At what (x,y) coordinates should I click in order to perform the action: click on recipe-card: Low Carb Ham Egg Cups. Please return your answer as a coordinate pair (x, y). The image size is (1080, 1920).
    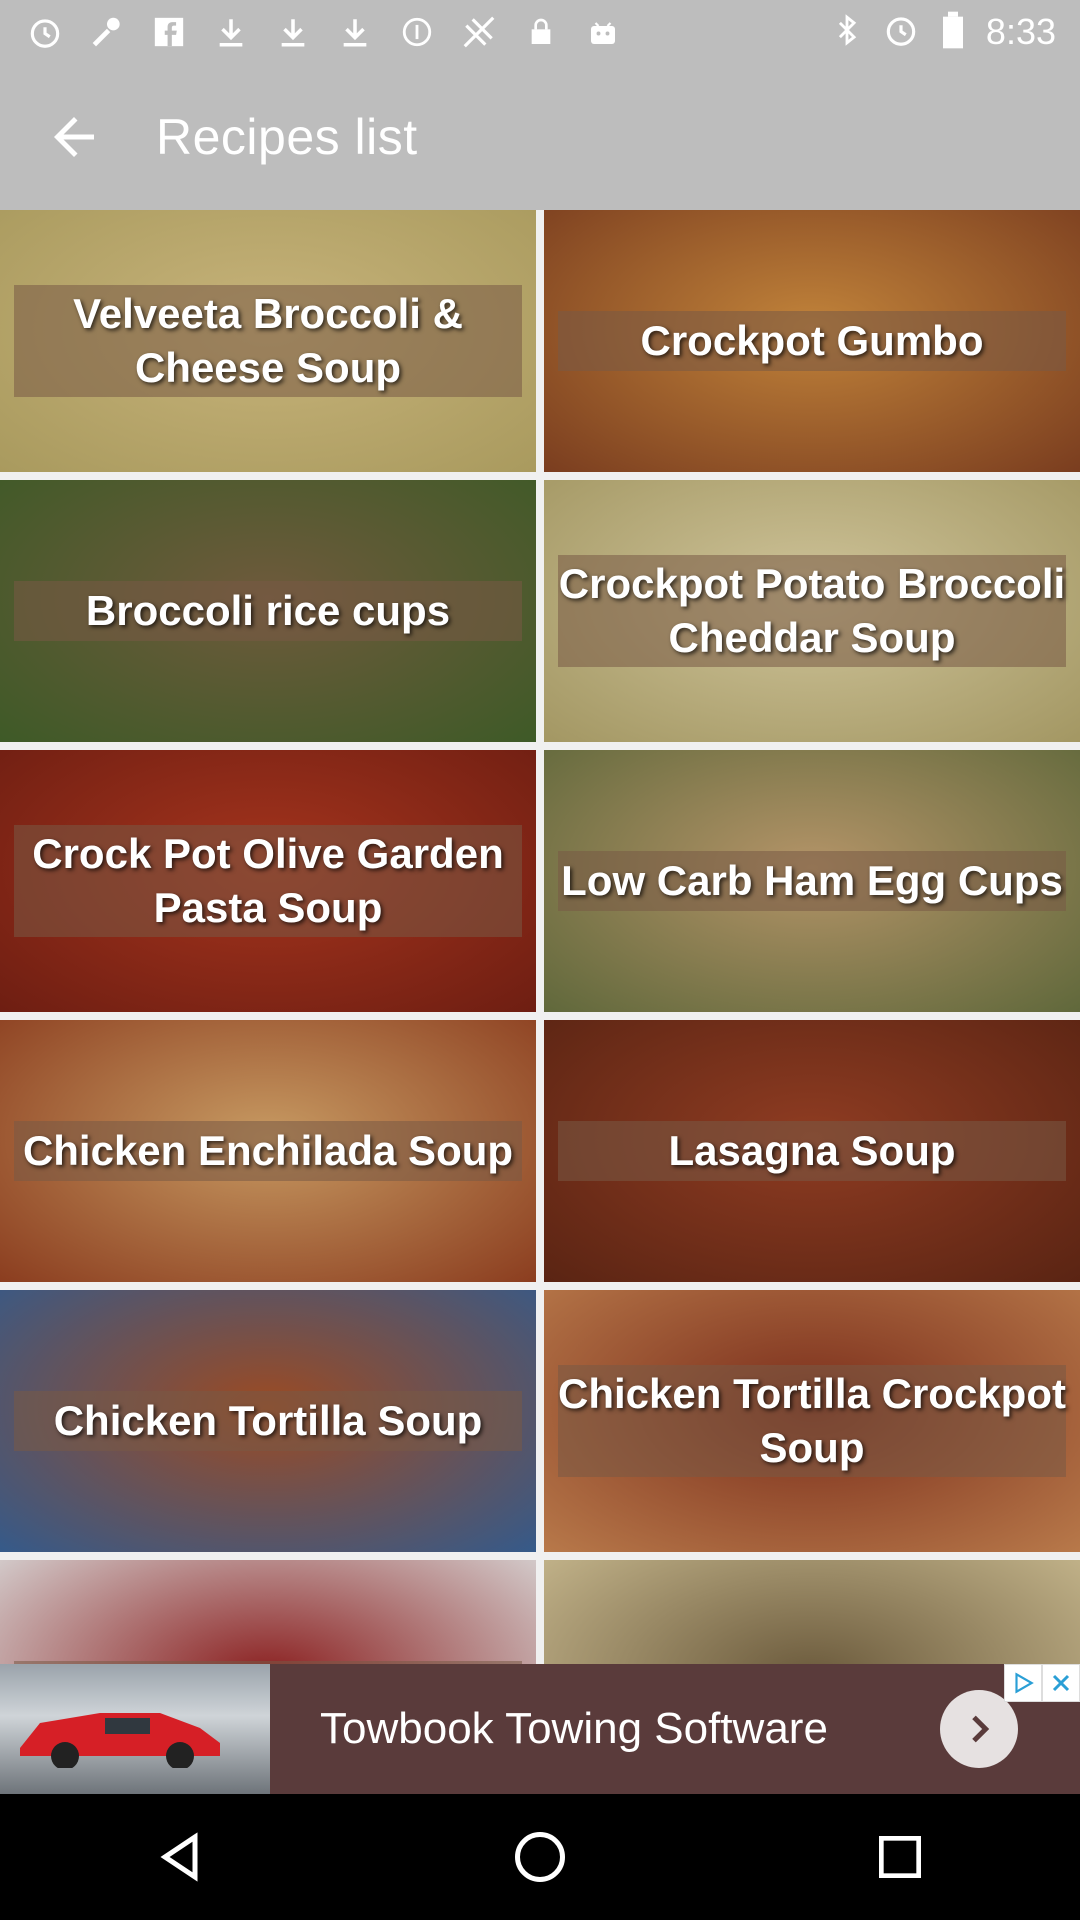
    Looking at the image, I should click on (812, 881).